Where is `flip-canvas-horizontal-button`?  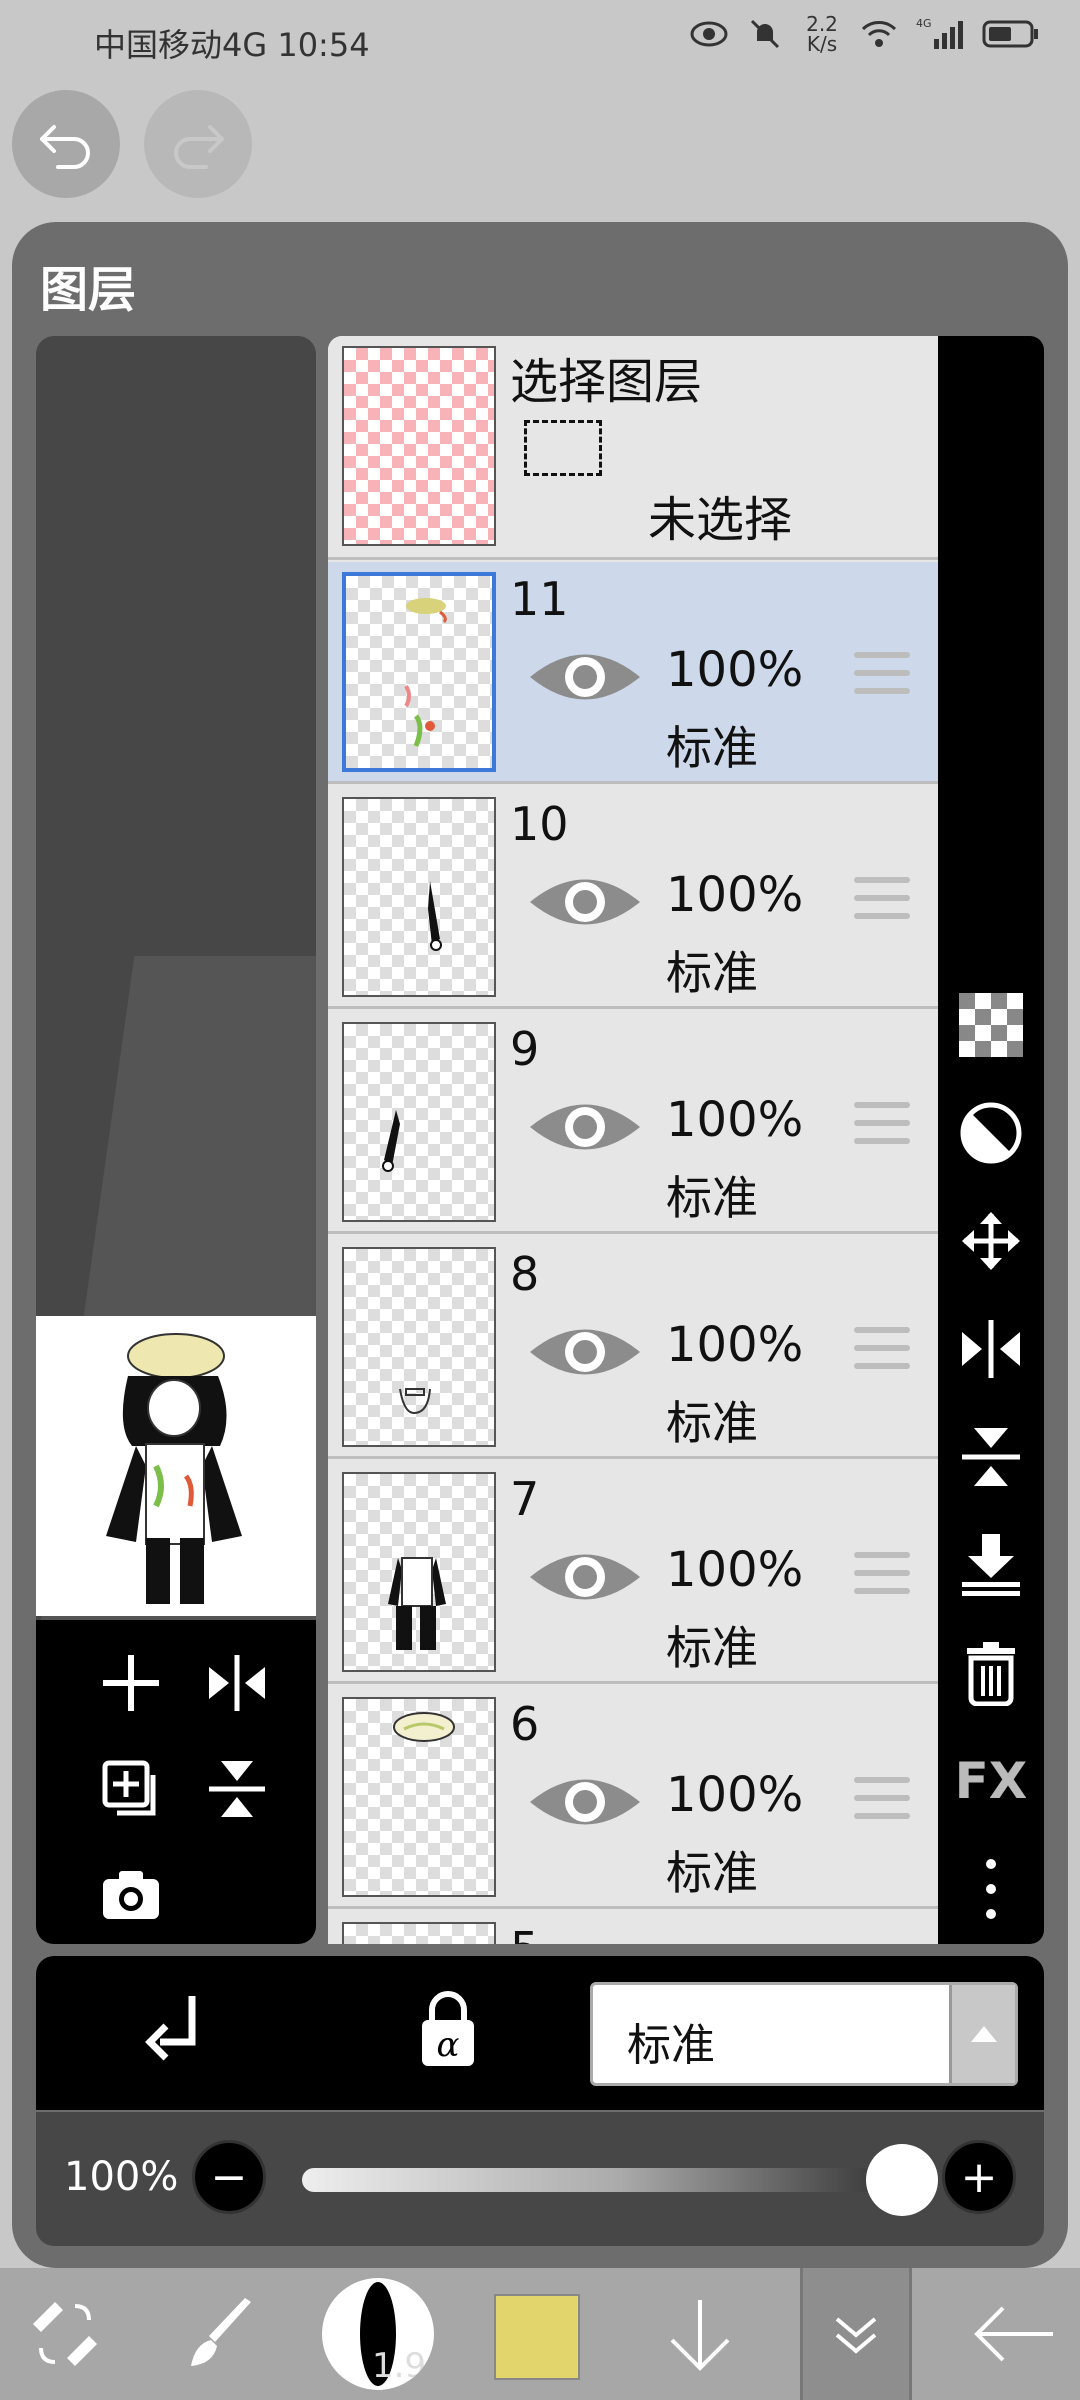 flip-canvas-horizontal-button is located at coordinates (237, 1683).